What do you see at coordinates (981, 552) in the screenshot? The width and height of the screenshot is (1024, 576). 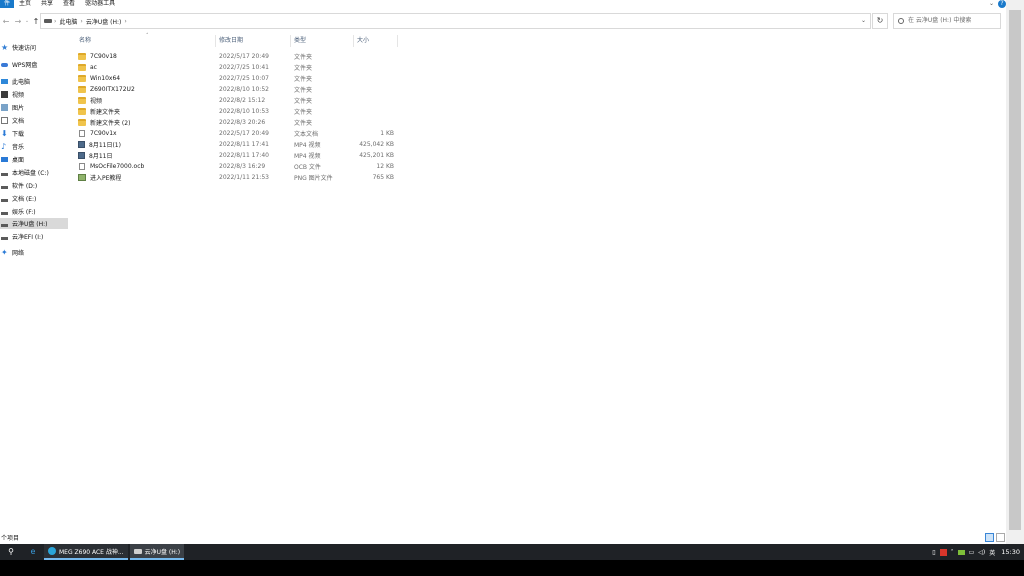 I see `volume-icon: ◁)` at bounding box center [981, 552].